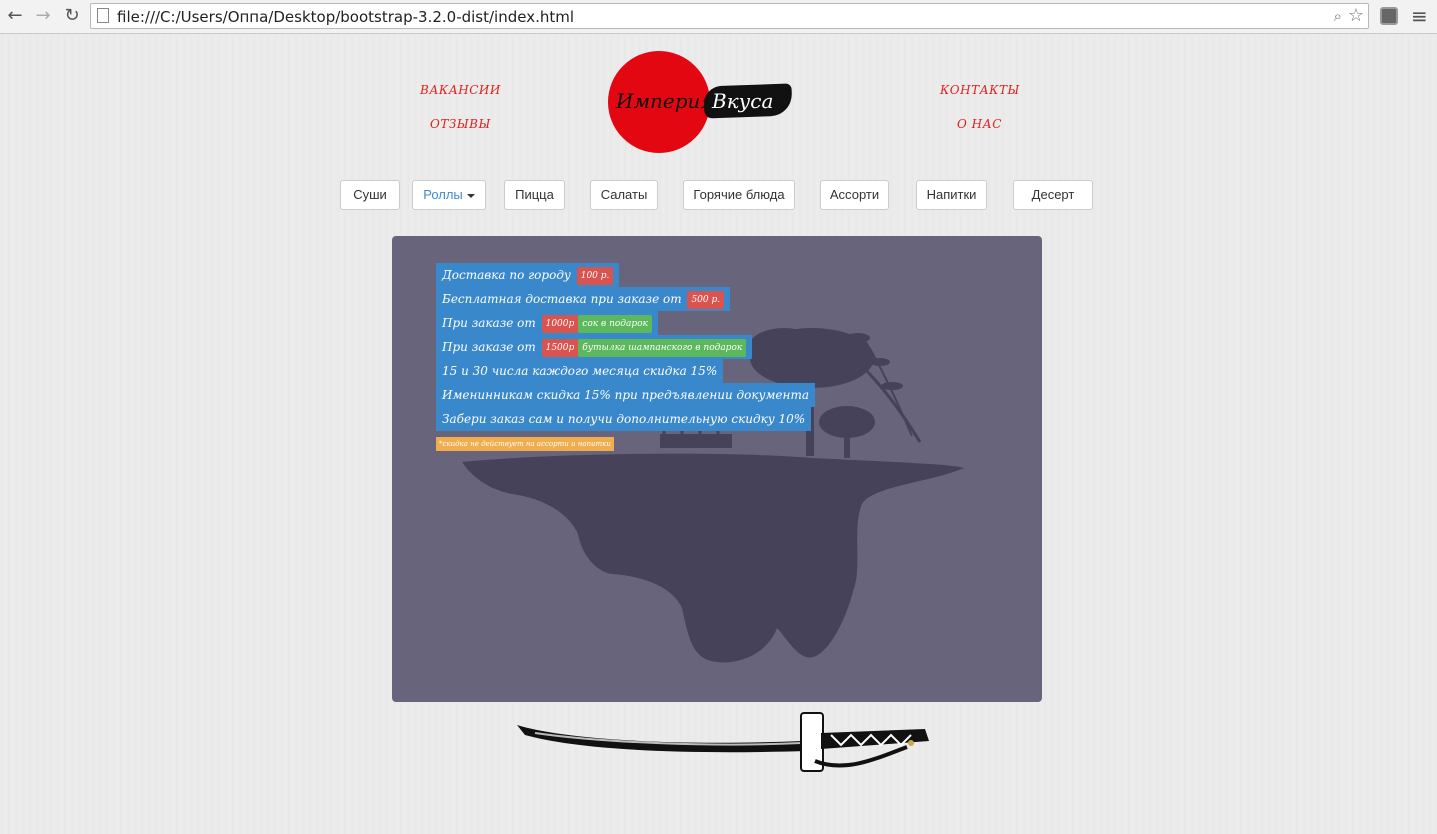  I want to click on gift-badge: сок в подарок, so click(615, 324).